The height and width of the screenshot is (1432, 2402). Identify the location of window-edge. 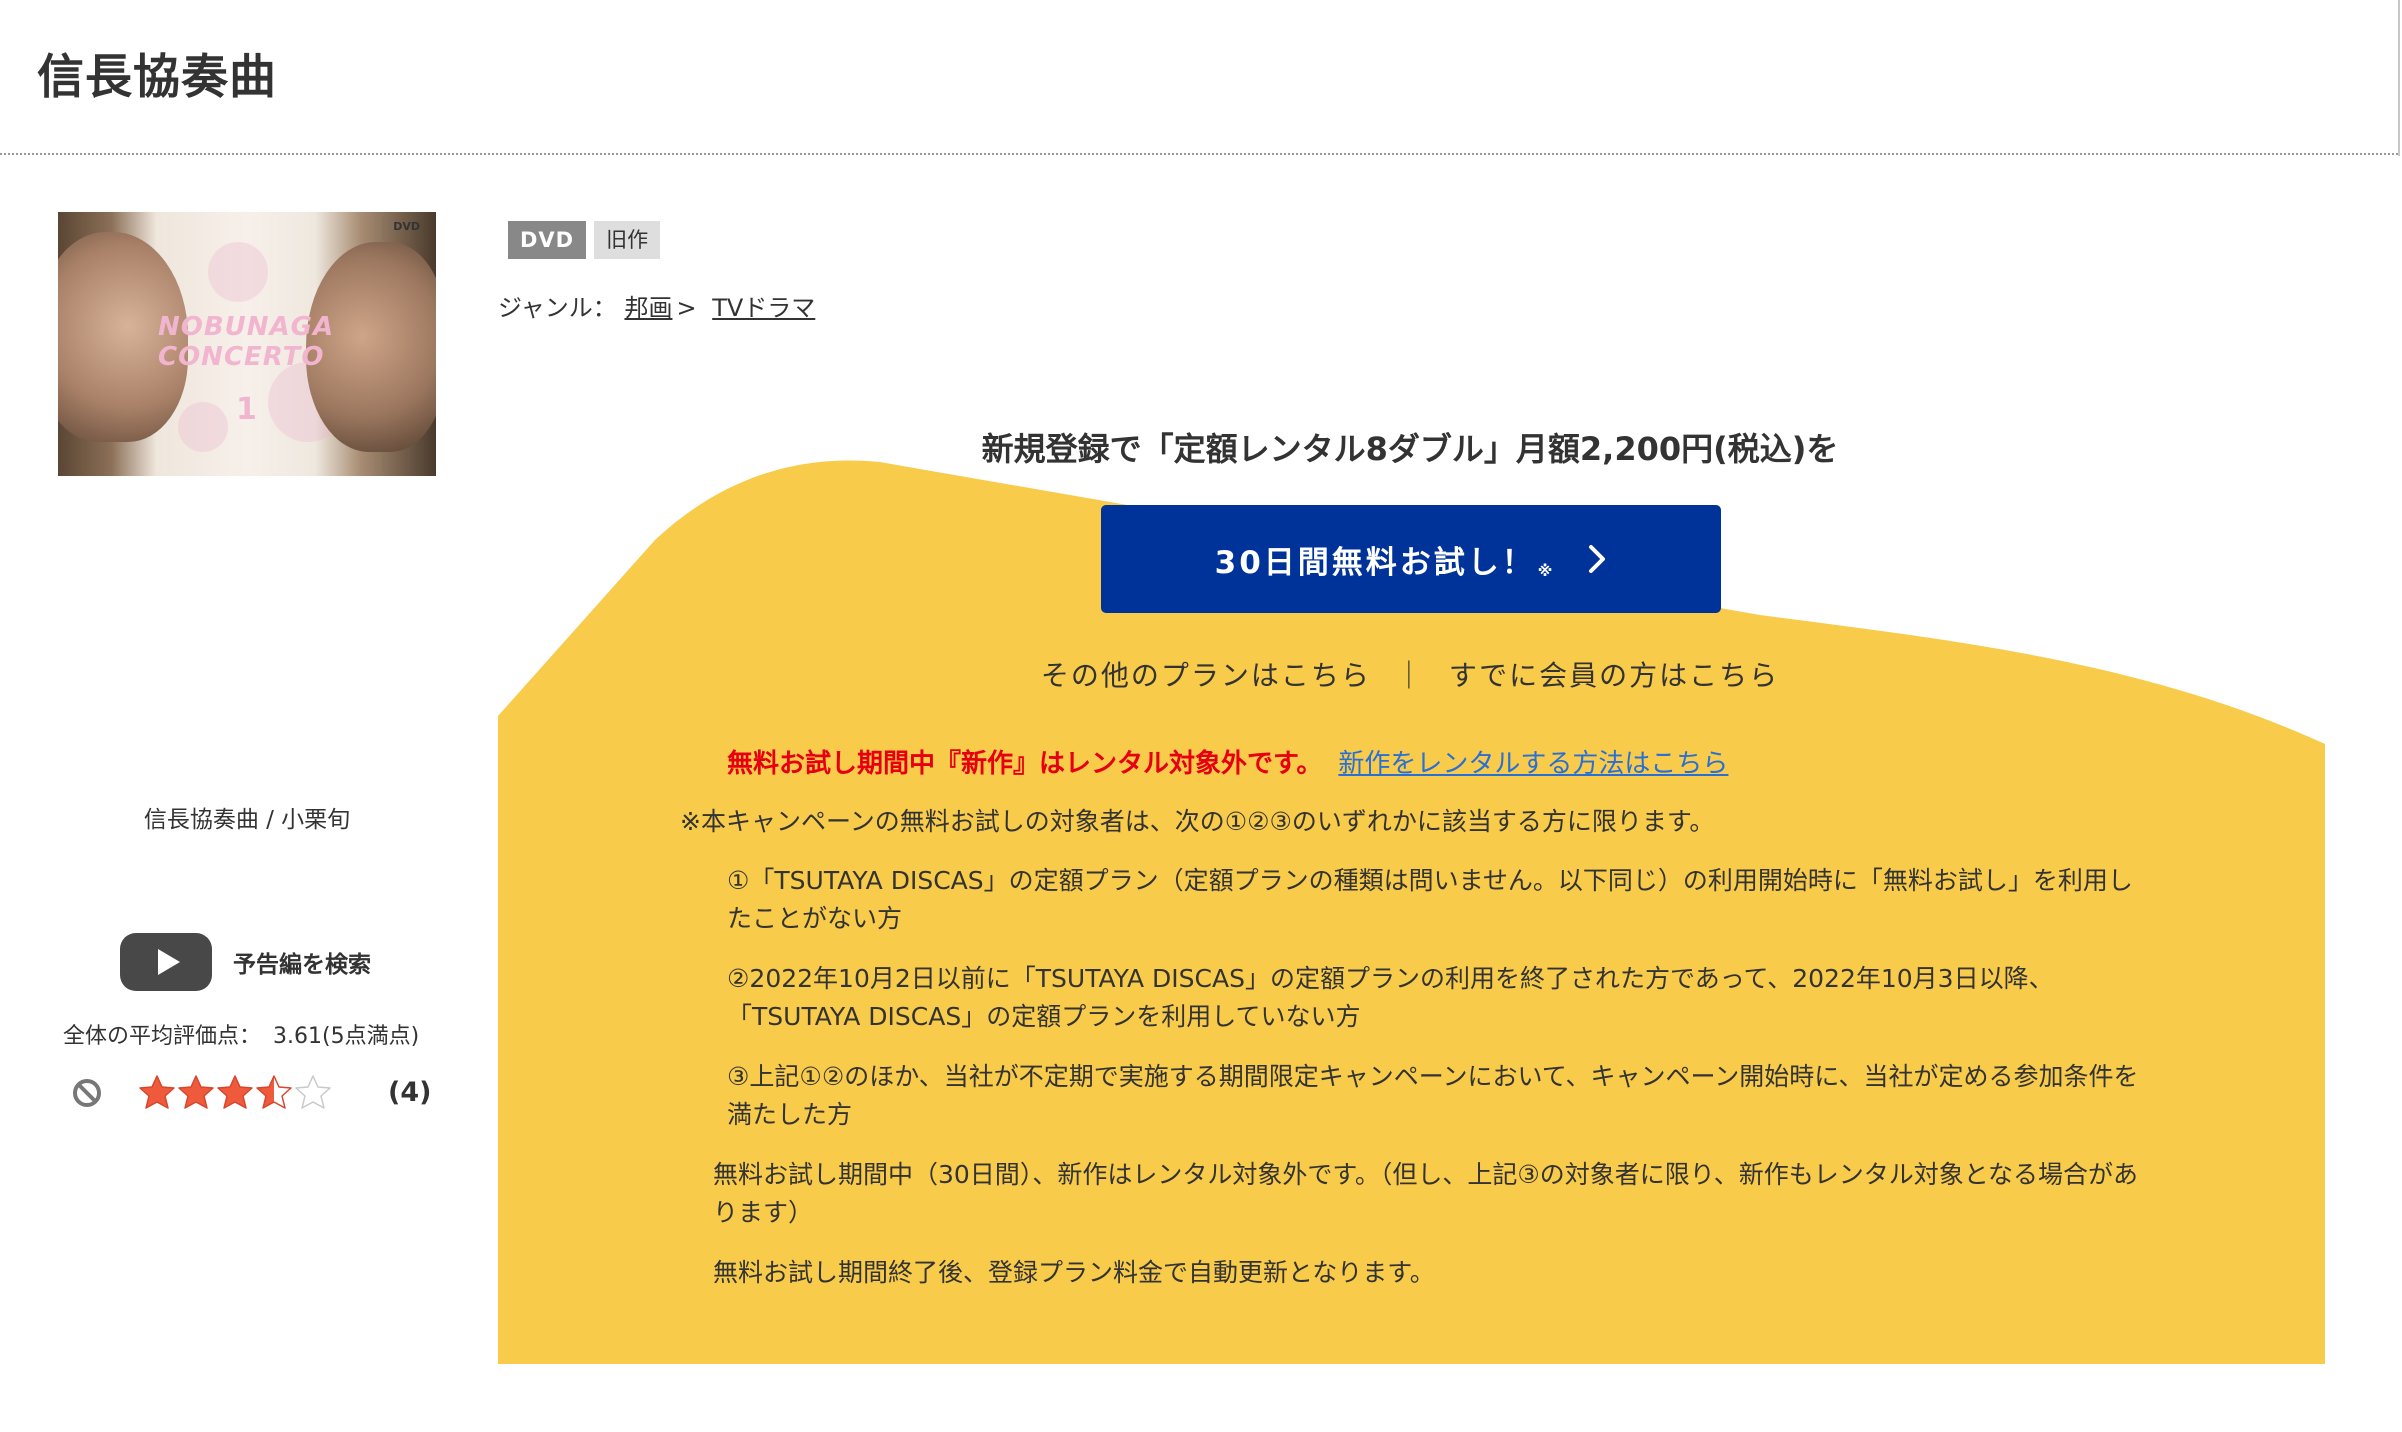
(2399, 78).